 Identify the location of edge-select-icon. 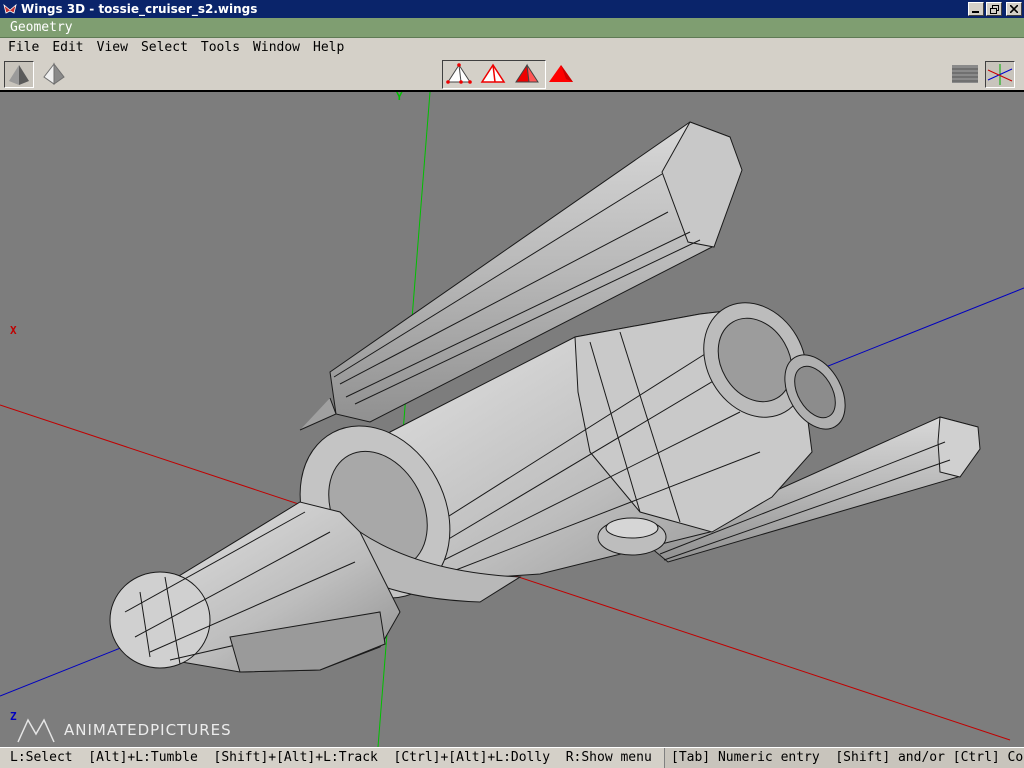
(493, 73).